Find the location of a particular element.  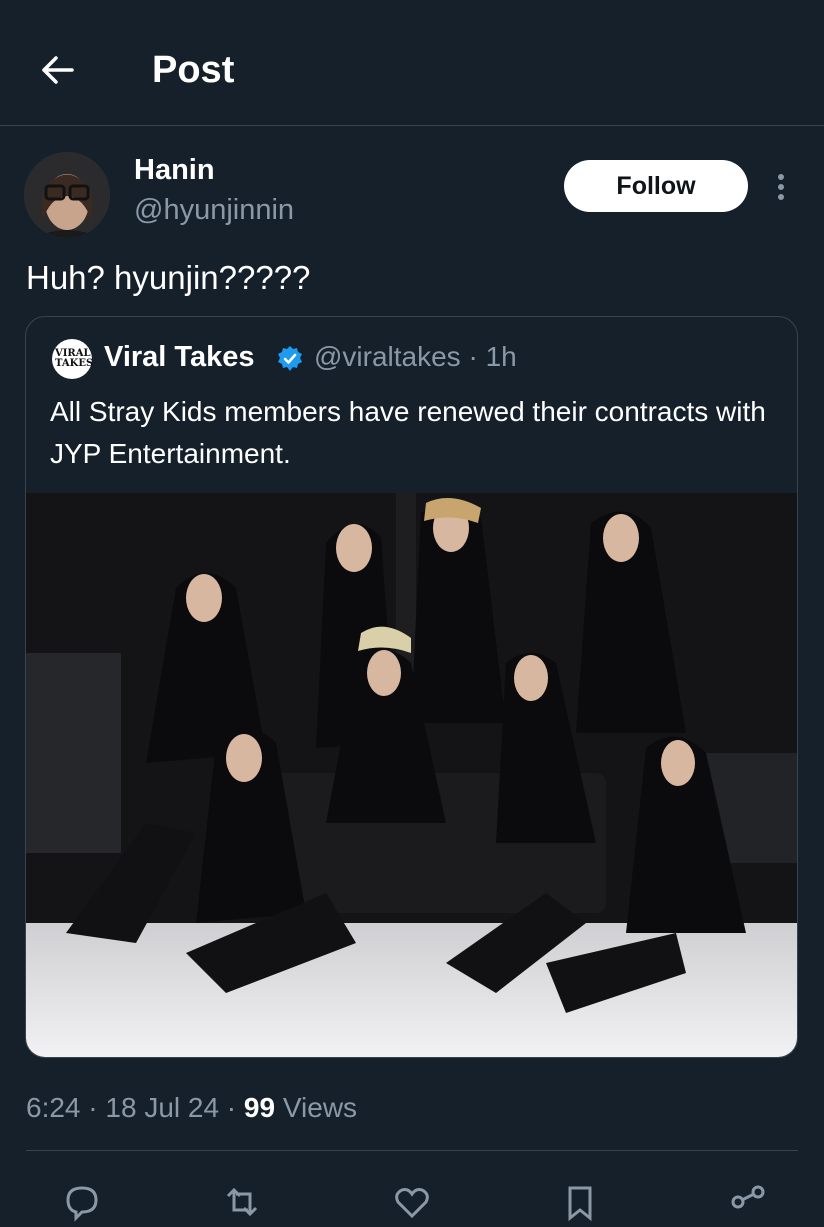

top-bar: Post is located at coordinates (412, 63).